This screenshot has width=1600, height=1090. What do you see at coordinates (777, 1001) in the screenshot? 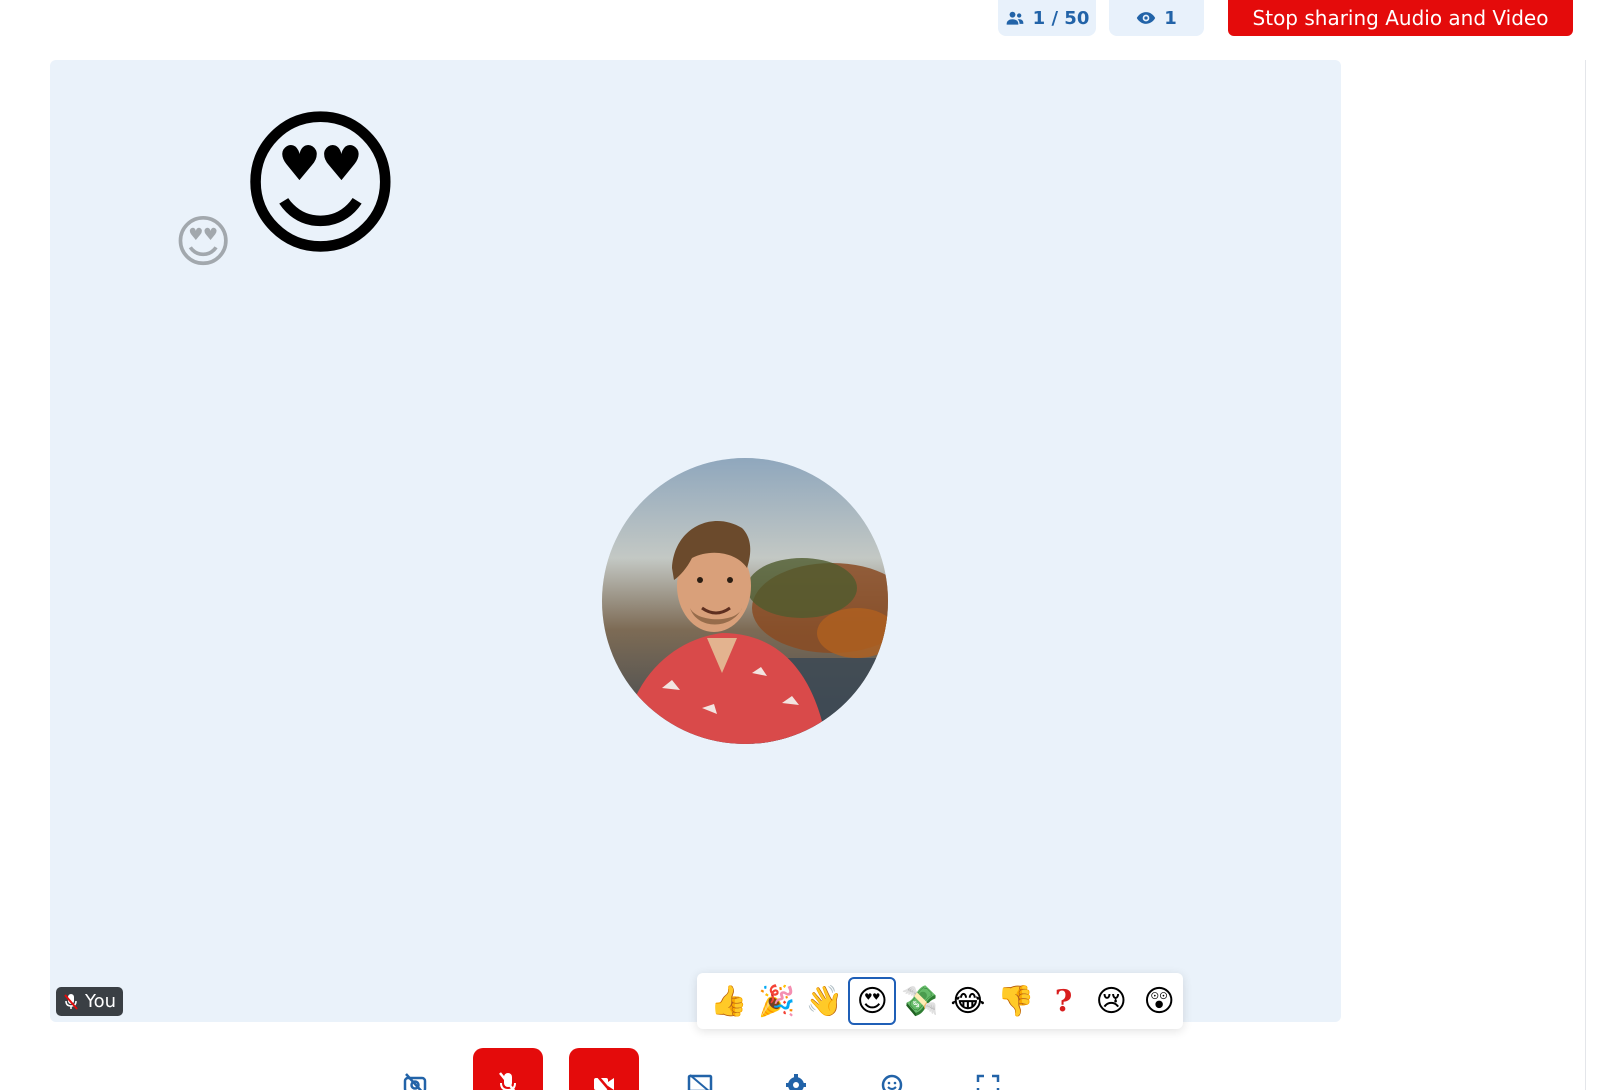
I see `reaction-party-popper: 🎉` at bounding box center [777, 1001].